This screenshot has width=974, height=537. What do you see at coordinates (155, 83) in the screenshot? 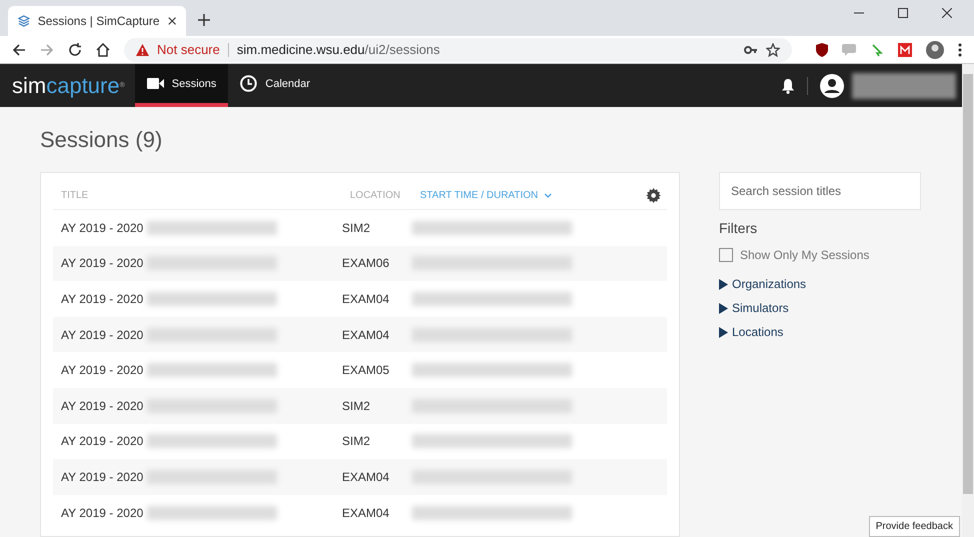
I see `camera-icon` at bounding box center [155, 83].